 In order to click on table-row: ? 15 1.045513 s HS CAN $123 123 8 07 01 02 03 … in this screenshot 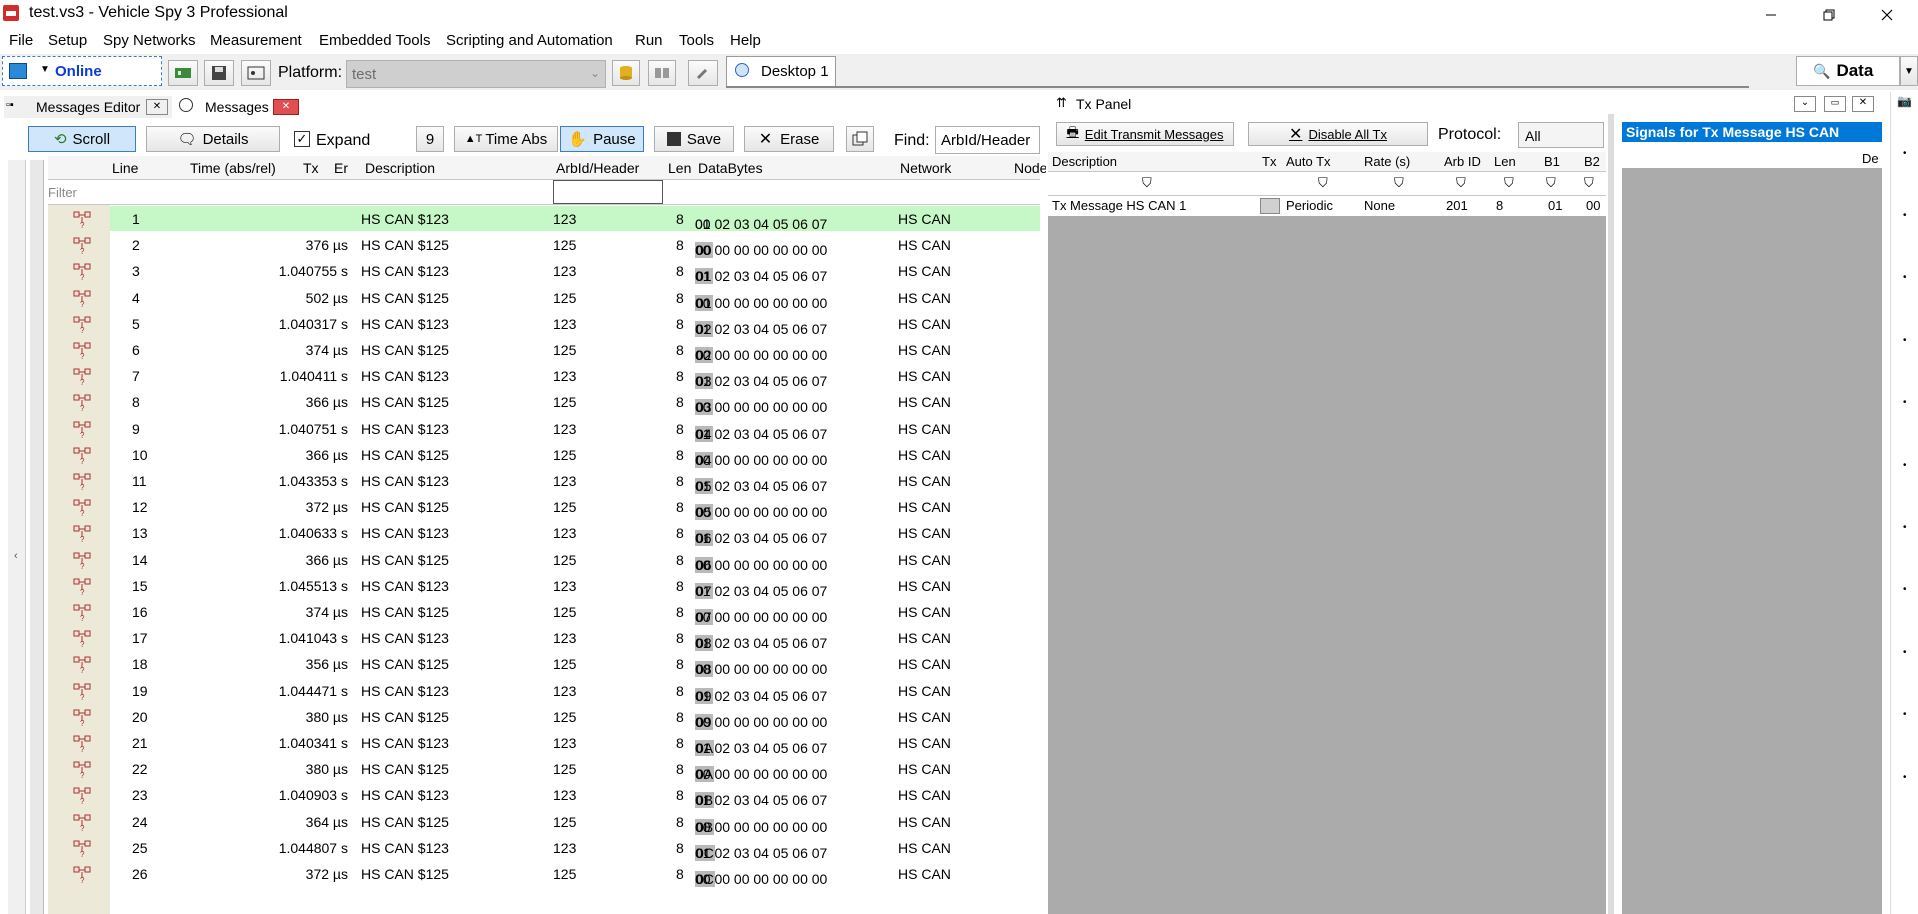, I will do `click(544, 586)`.